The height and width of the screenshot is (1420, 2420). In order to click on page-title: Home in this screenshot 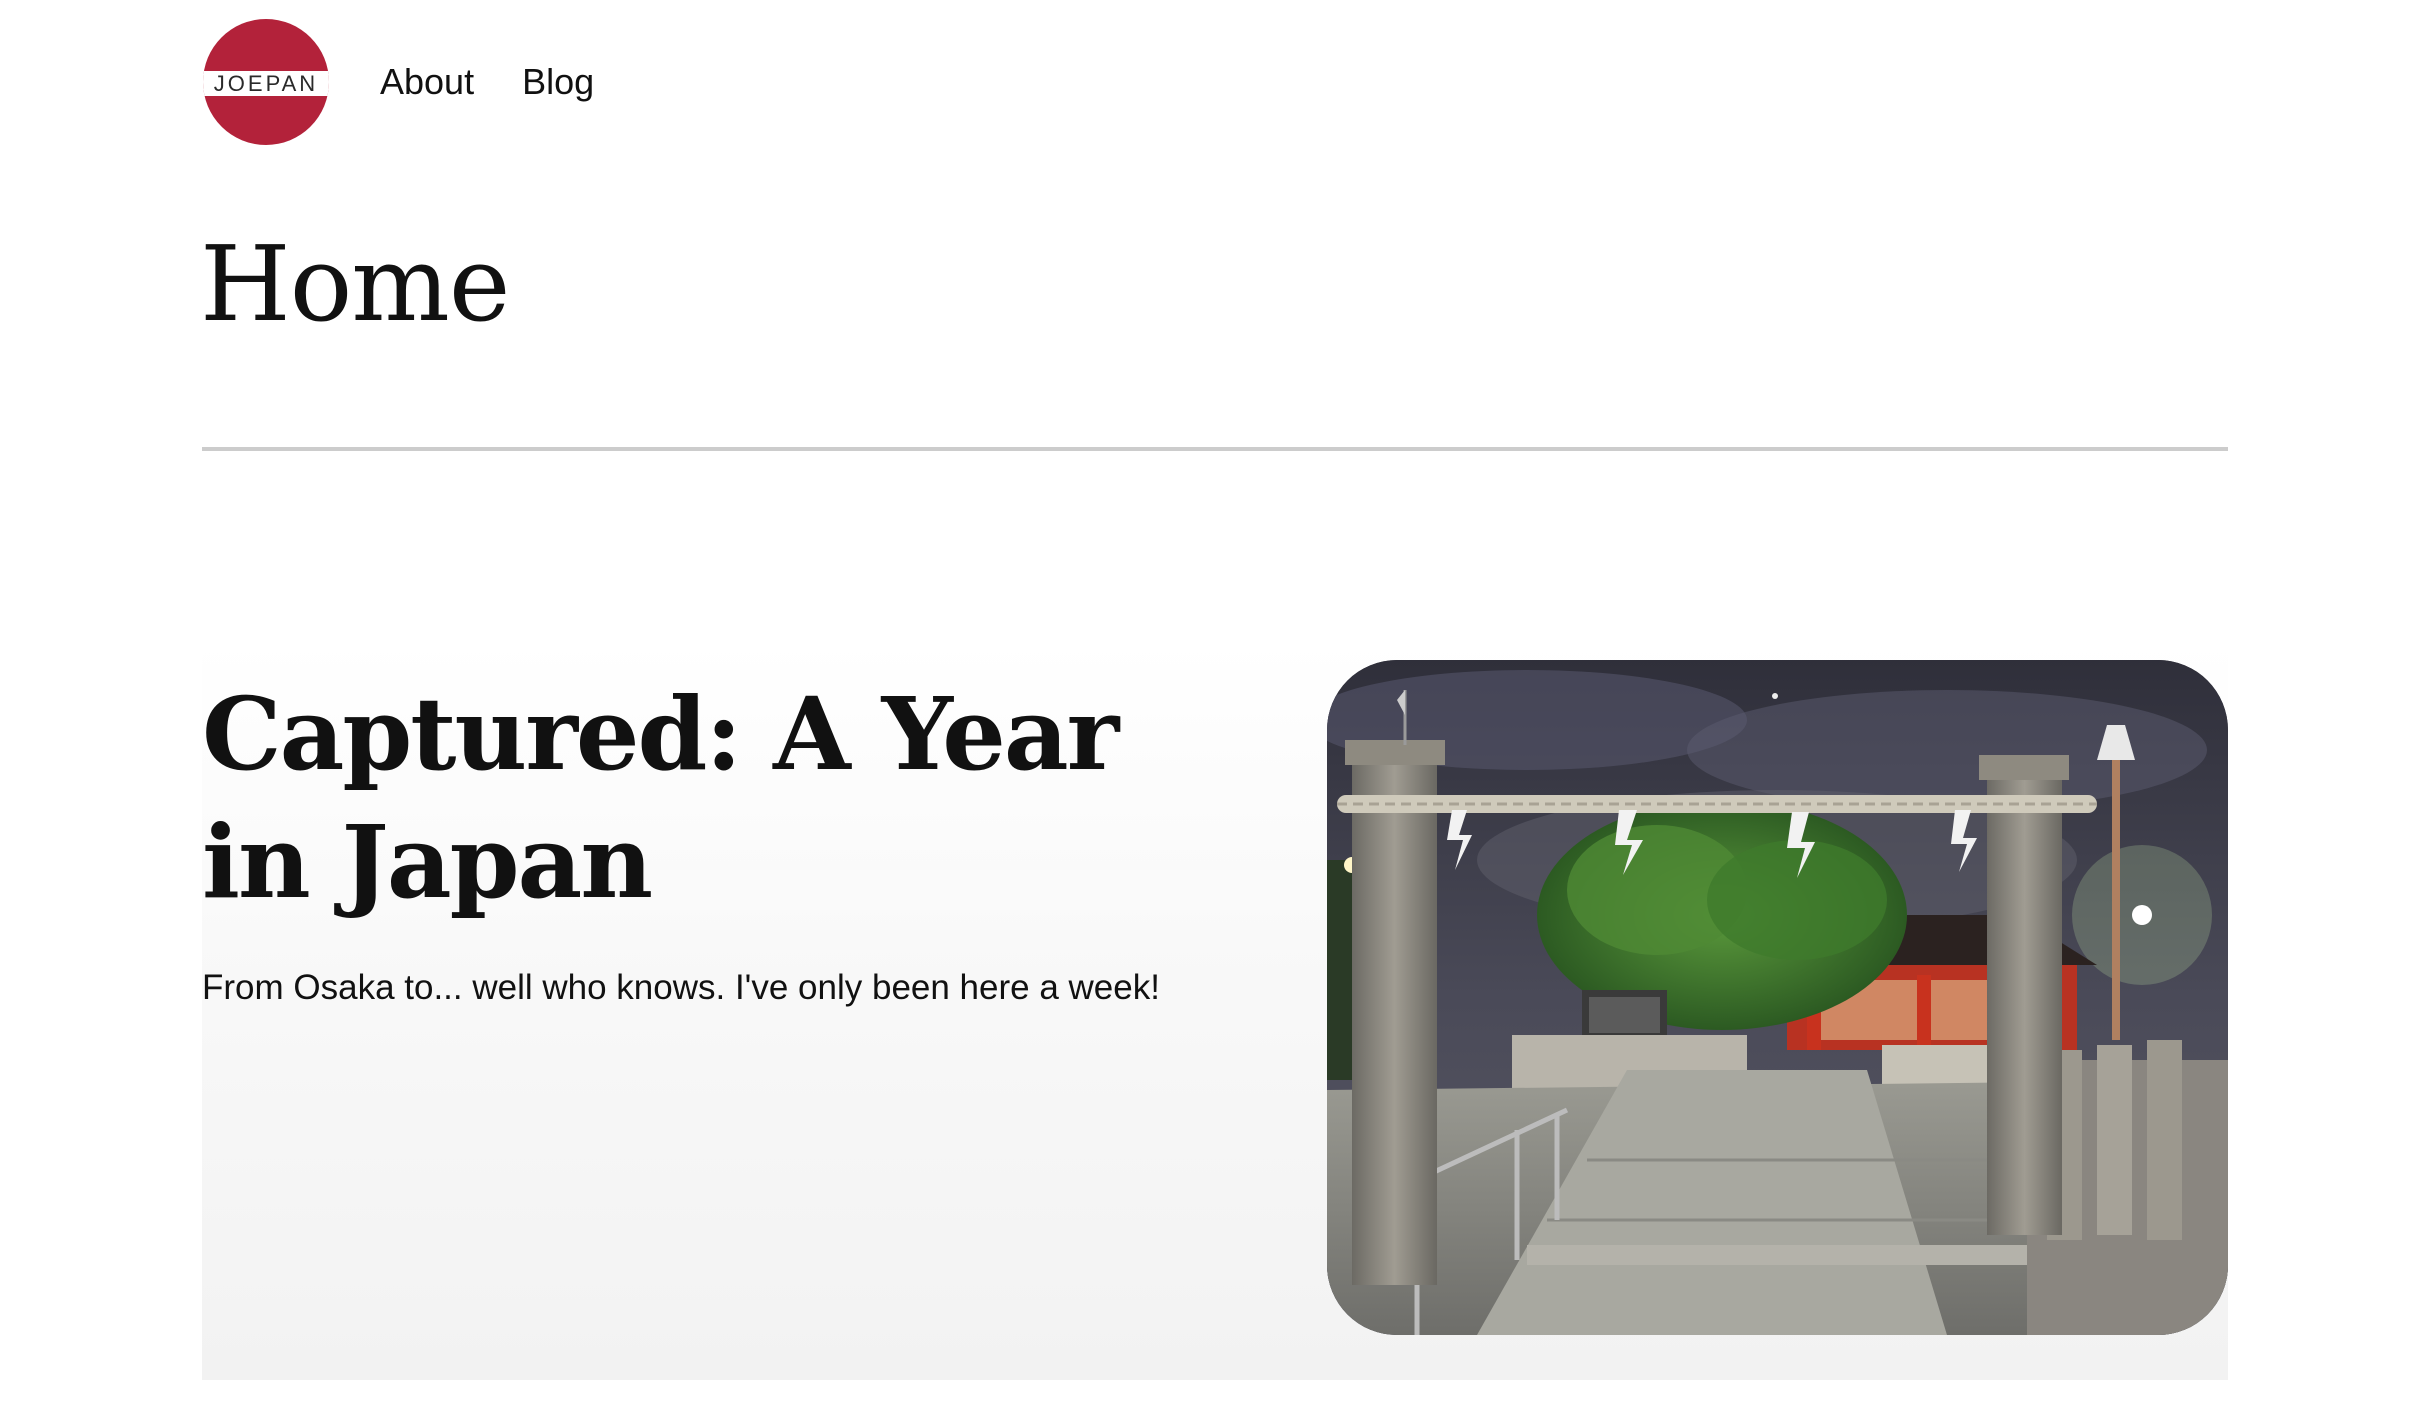, I will do `click(355, 284)`.